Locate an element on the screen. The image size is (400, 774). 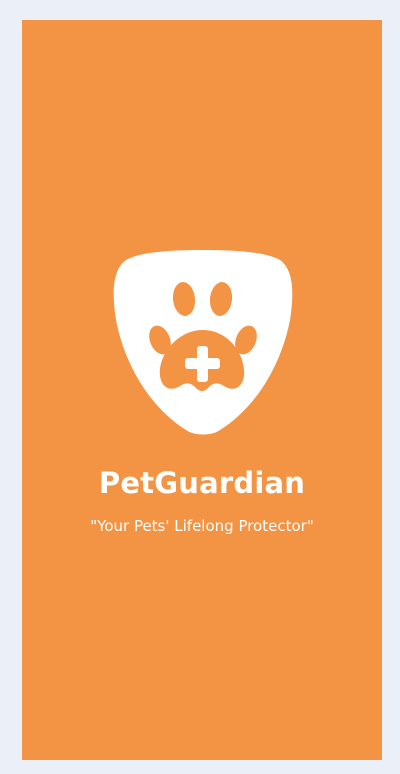
shield-paw-plus-icon is located at coordinates (203, 340).